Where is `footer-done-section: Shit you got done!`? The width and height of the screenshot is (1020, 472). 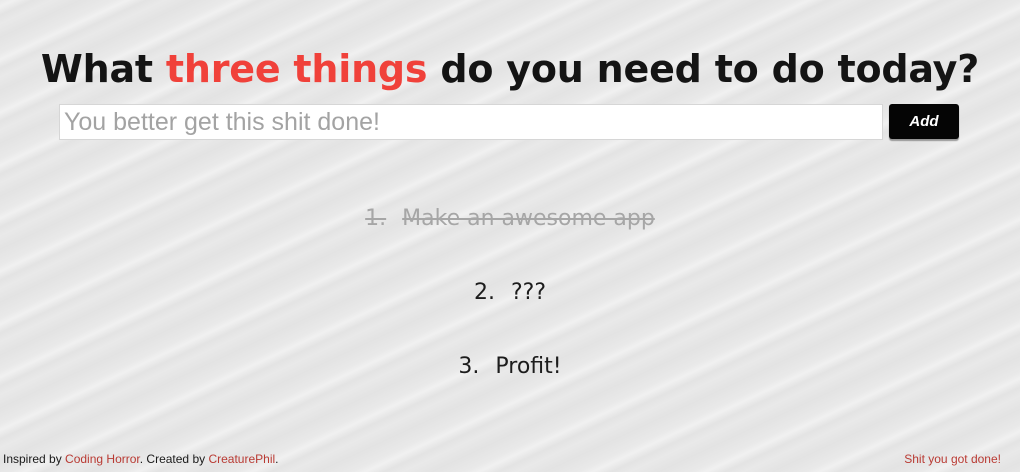
footer-done-section: Shit you got done! is located at coordinates (952, 459).